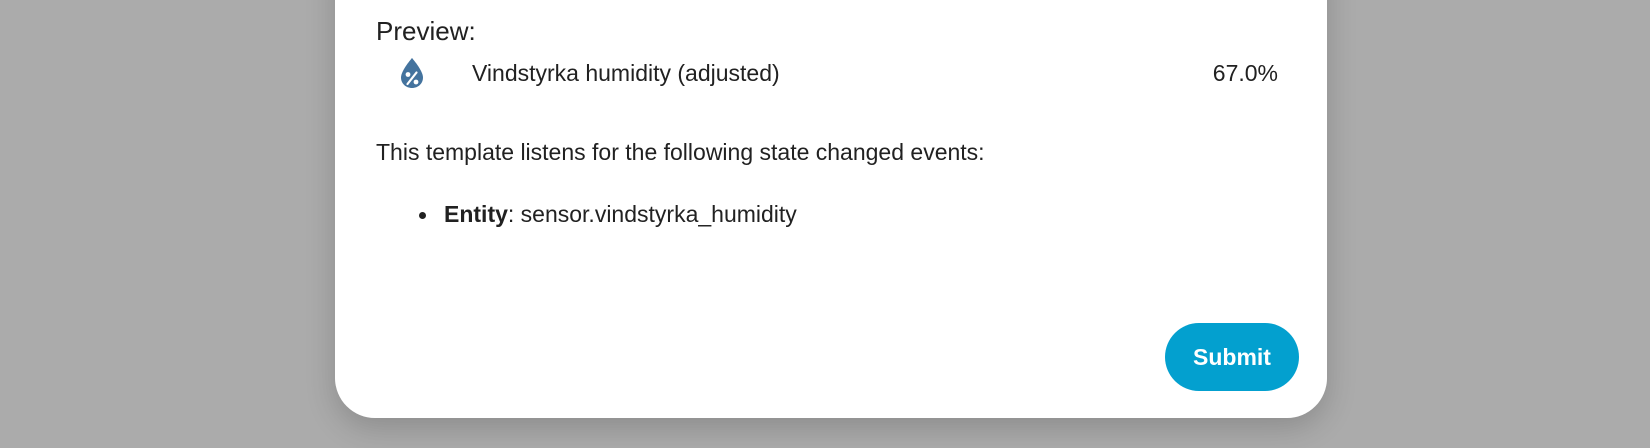 This screenshot has width=1650, height=448. What do you see at coordinates (476, 214) in the screenshot?
I see `listener-type: Entity` at bounding box center [476, 214].